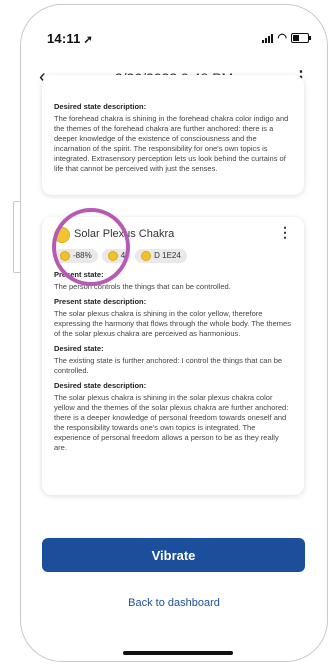 The width and height of the screenshot is (330, 665). I want to click on section-heading: Present state description:, so click(100, 301).